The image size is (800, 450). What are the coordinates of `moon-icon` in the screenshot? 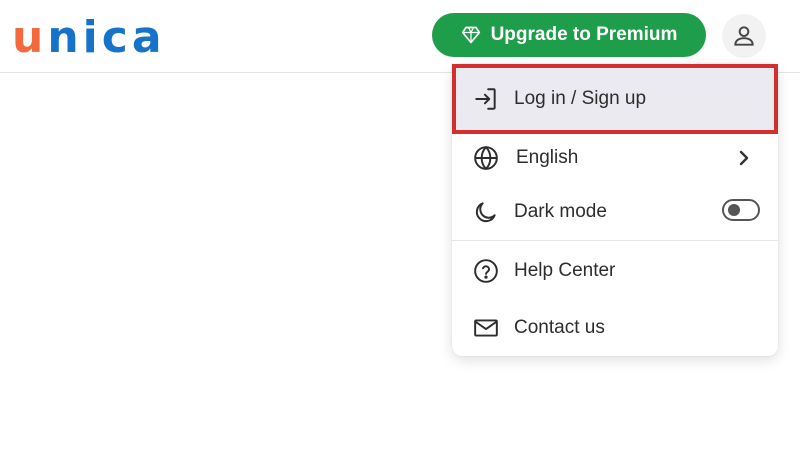 It's located at (486, 212).